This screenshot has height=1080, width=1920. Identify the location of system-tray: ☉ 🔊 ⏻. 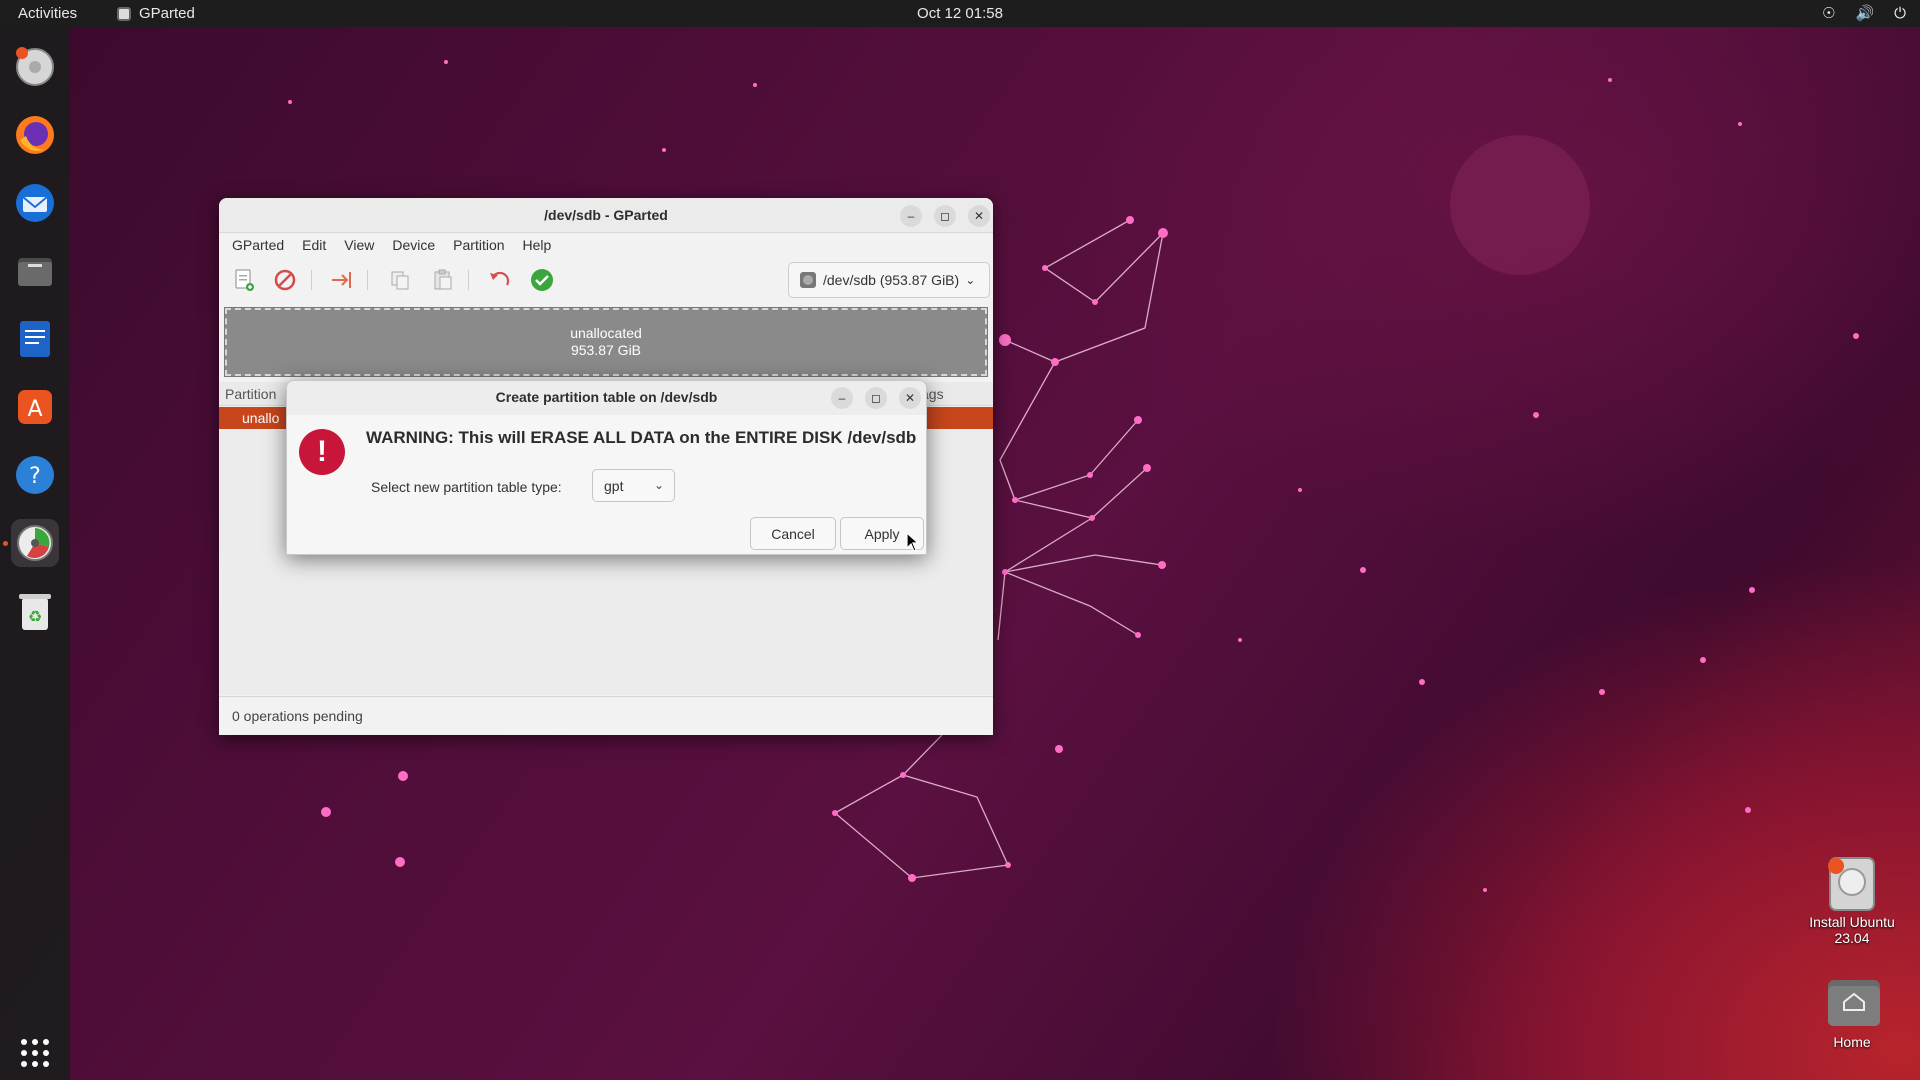
(1864, 13).